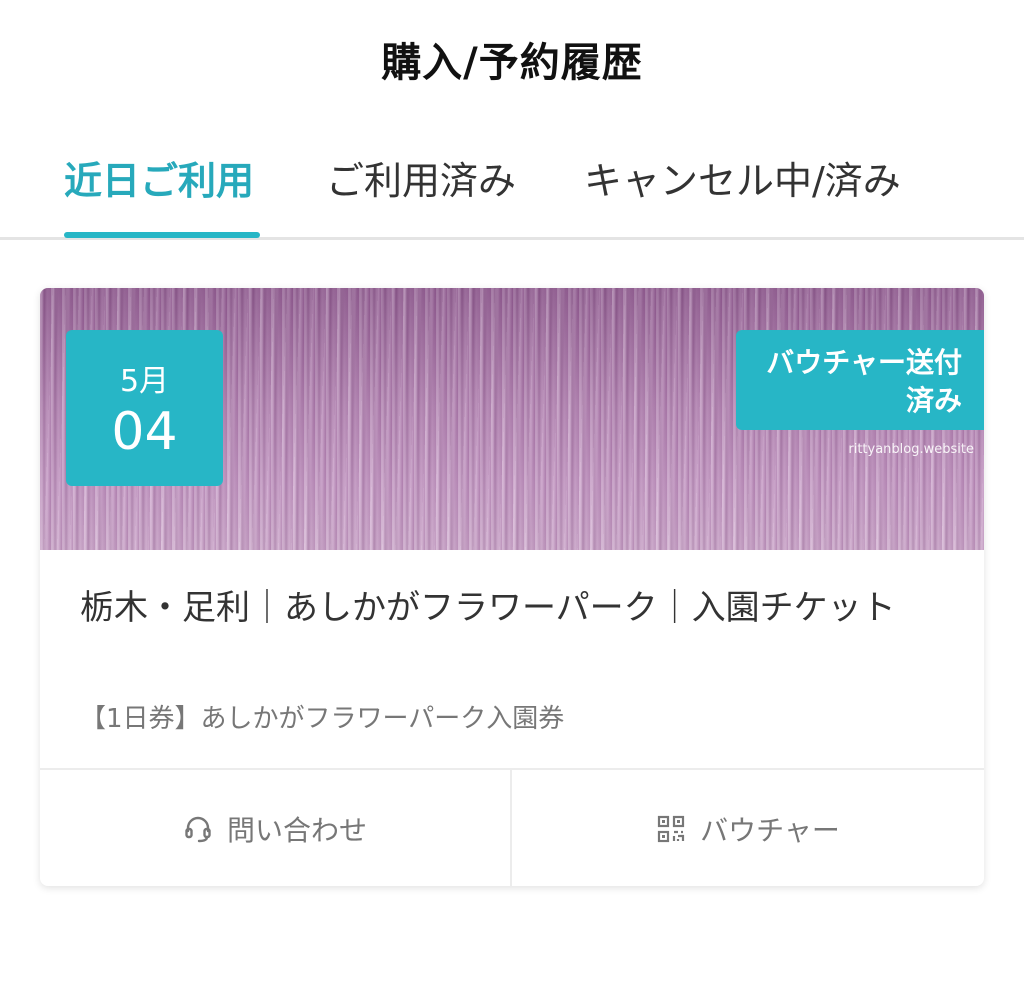 This screenshot has height=992, width=1024. What do you see at coordinates (421, 177) in the screenshot?
I see `tab-used: ご利用済み` at bounding box center [421, 177].